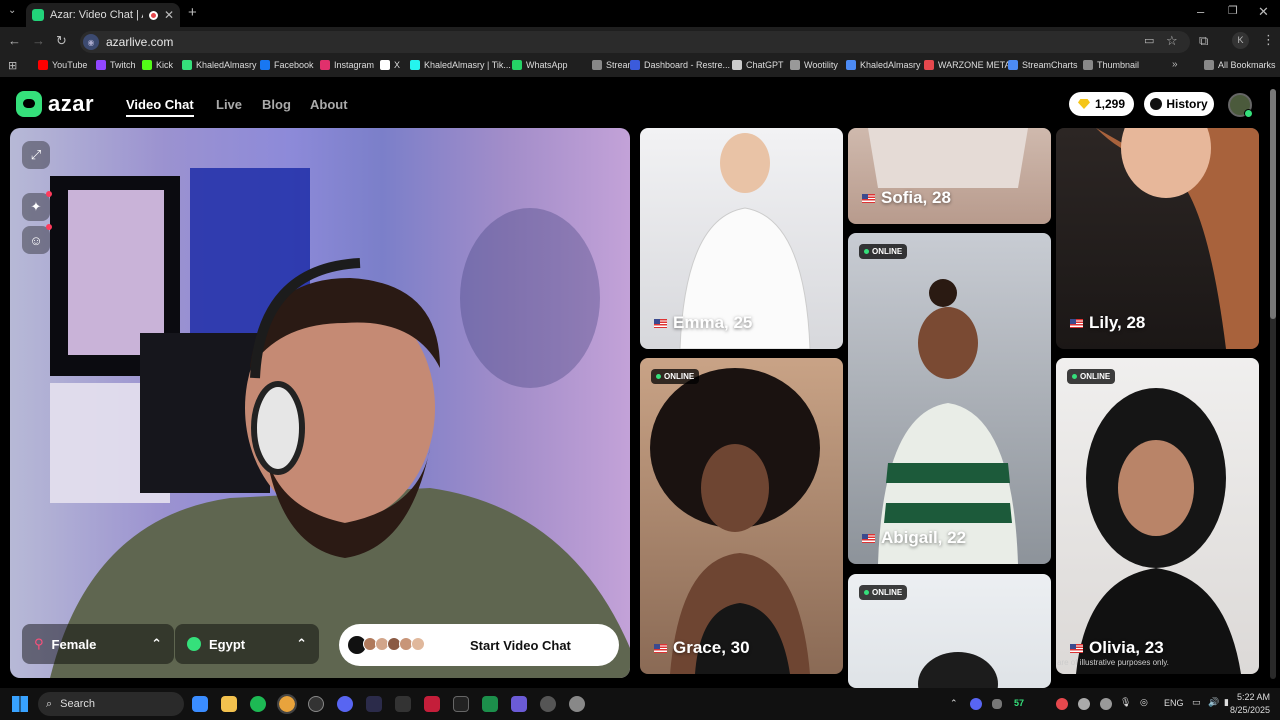 The width and height of the screenshot is (1280, 720). I want to click on bookmark-item: Thumbnail, so click(1111, 65).